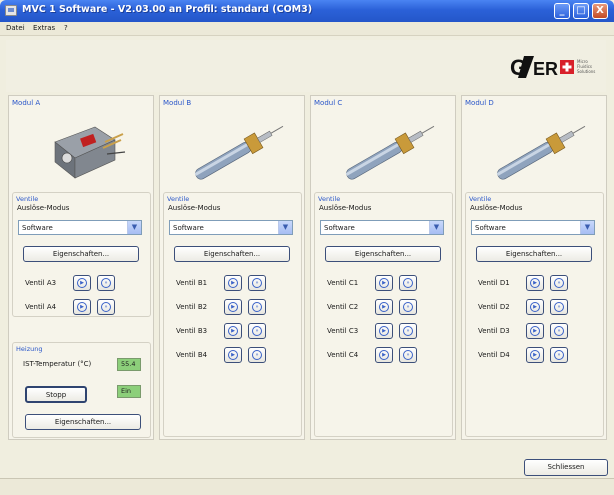  What do you see at coordinates (41, 307) in the screenshot?
I see `valve-label: Ventil A4` at bounding box center [41, 307].